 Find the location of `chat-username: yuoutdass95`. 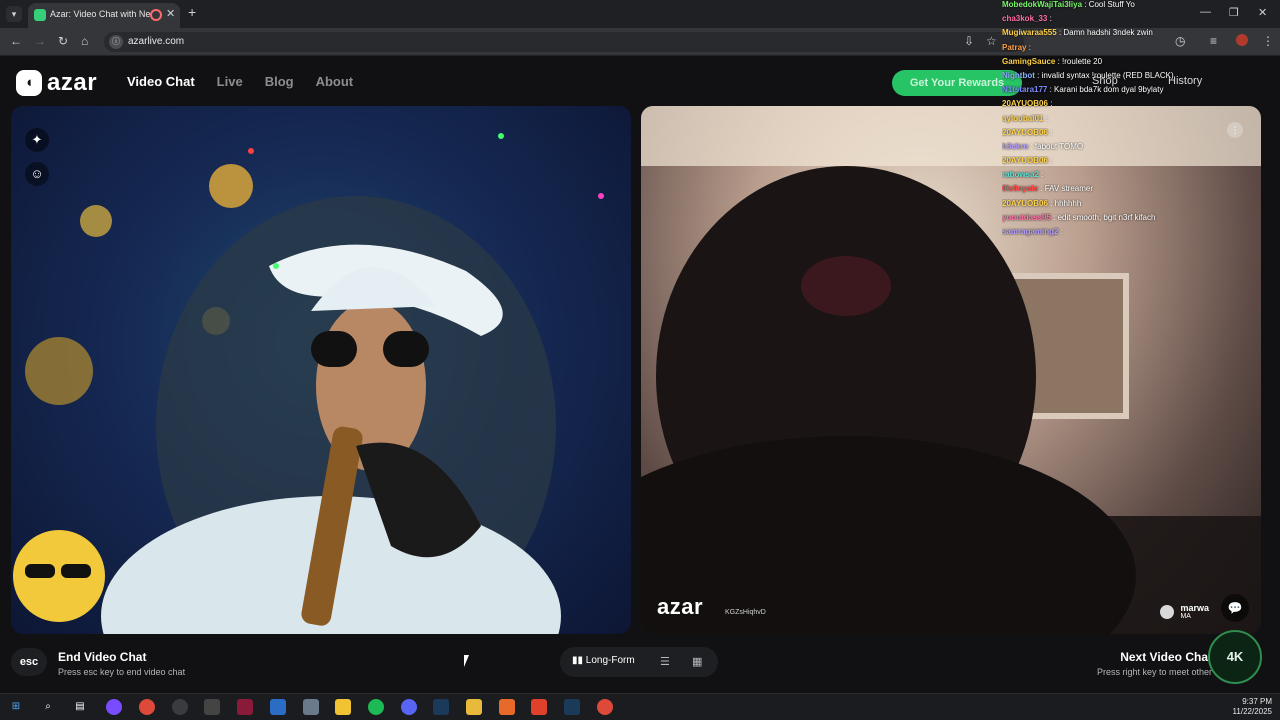

chat-username: yuoutdass95 is located at coordinates (1026, 217).